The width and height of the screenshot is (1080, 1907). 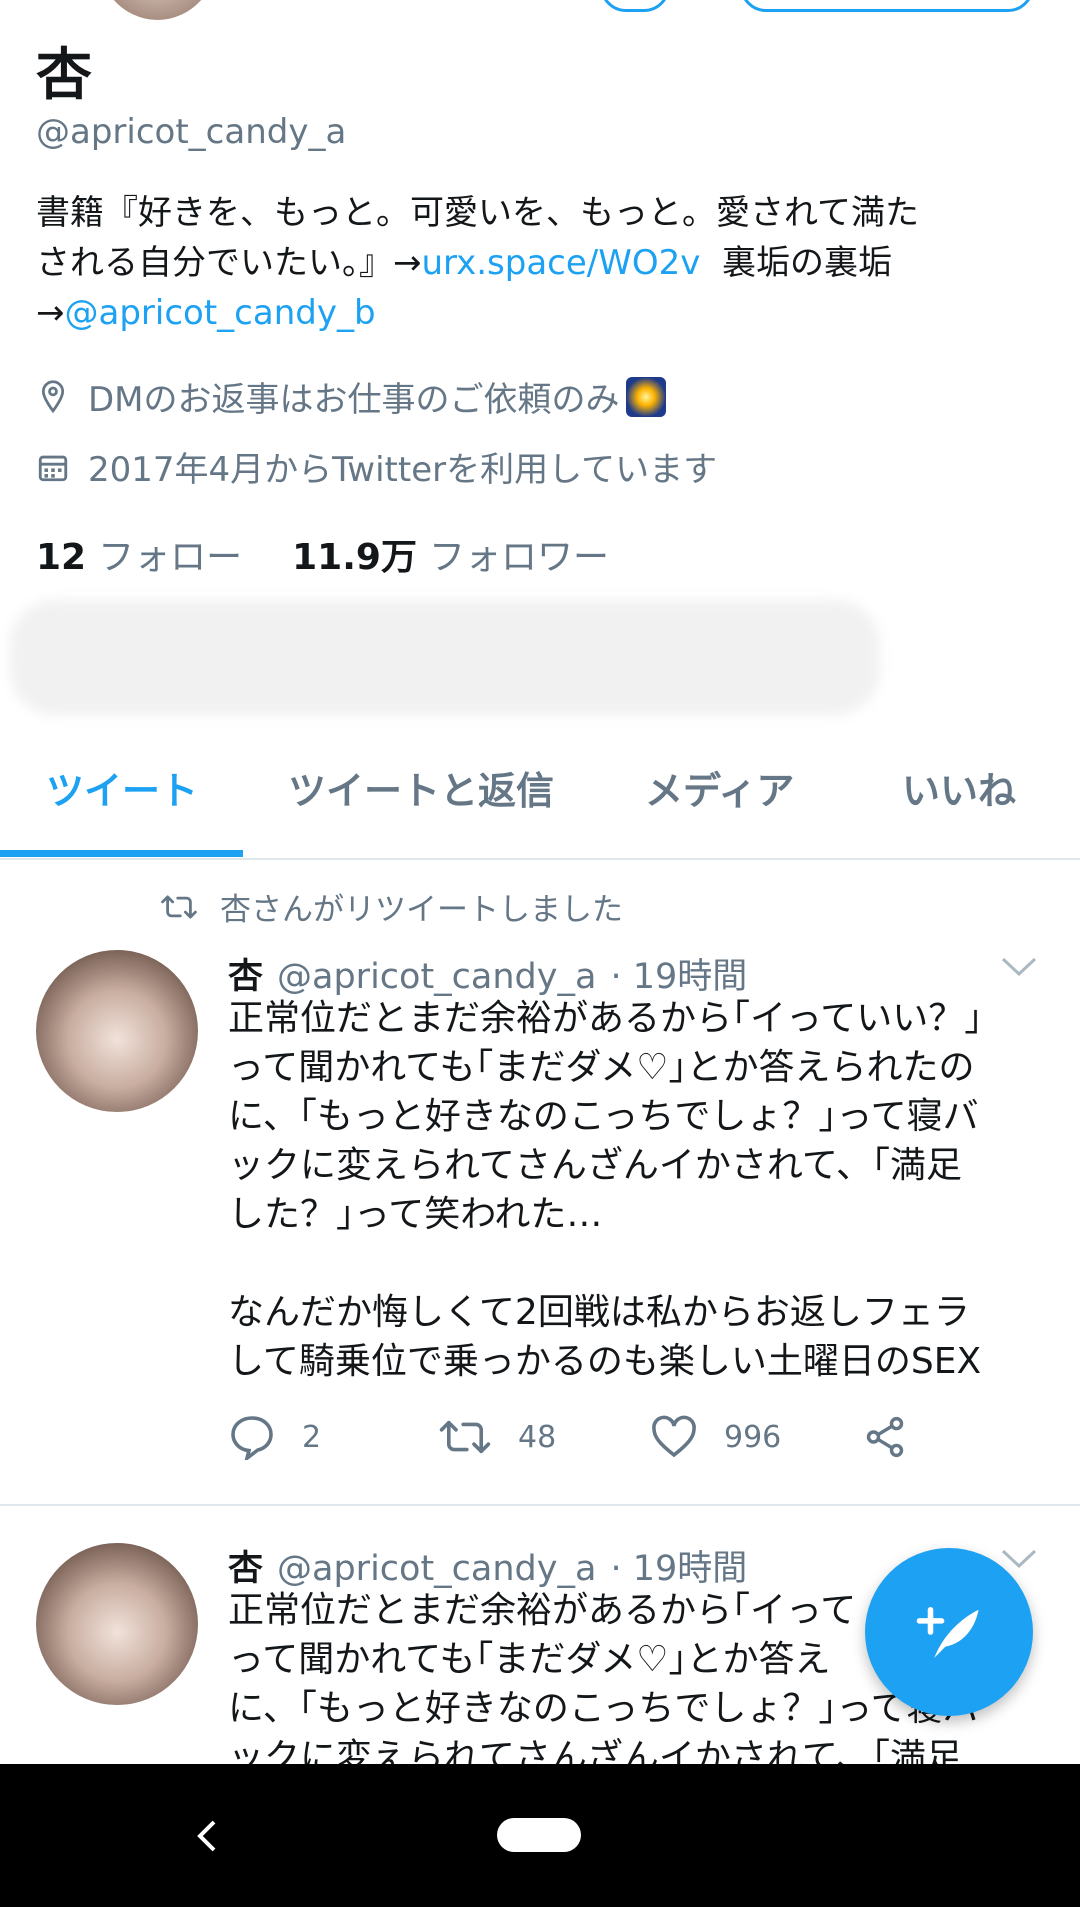 What do you see at coordinates (170, 557) in the screenshot?
I see `following-label: フォロー` at bounding box center [170, 557].